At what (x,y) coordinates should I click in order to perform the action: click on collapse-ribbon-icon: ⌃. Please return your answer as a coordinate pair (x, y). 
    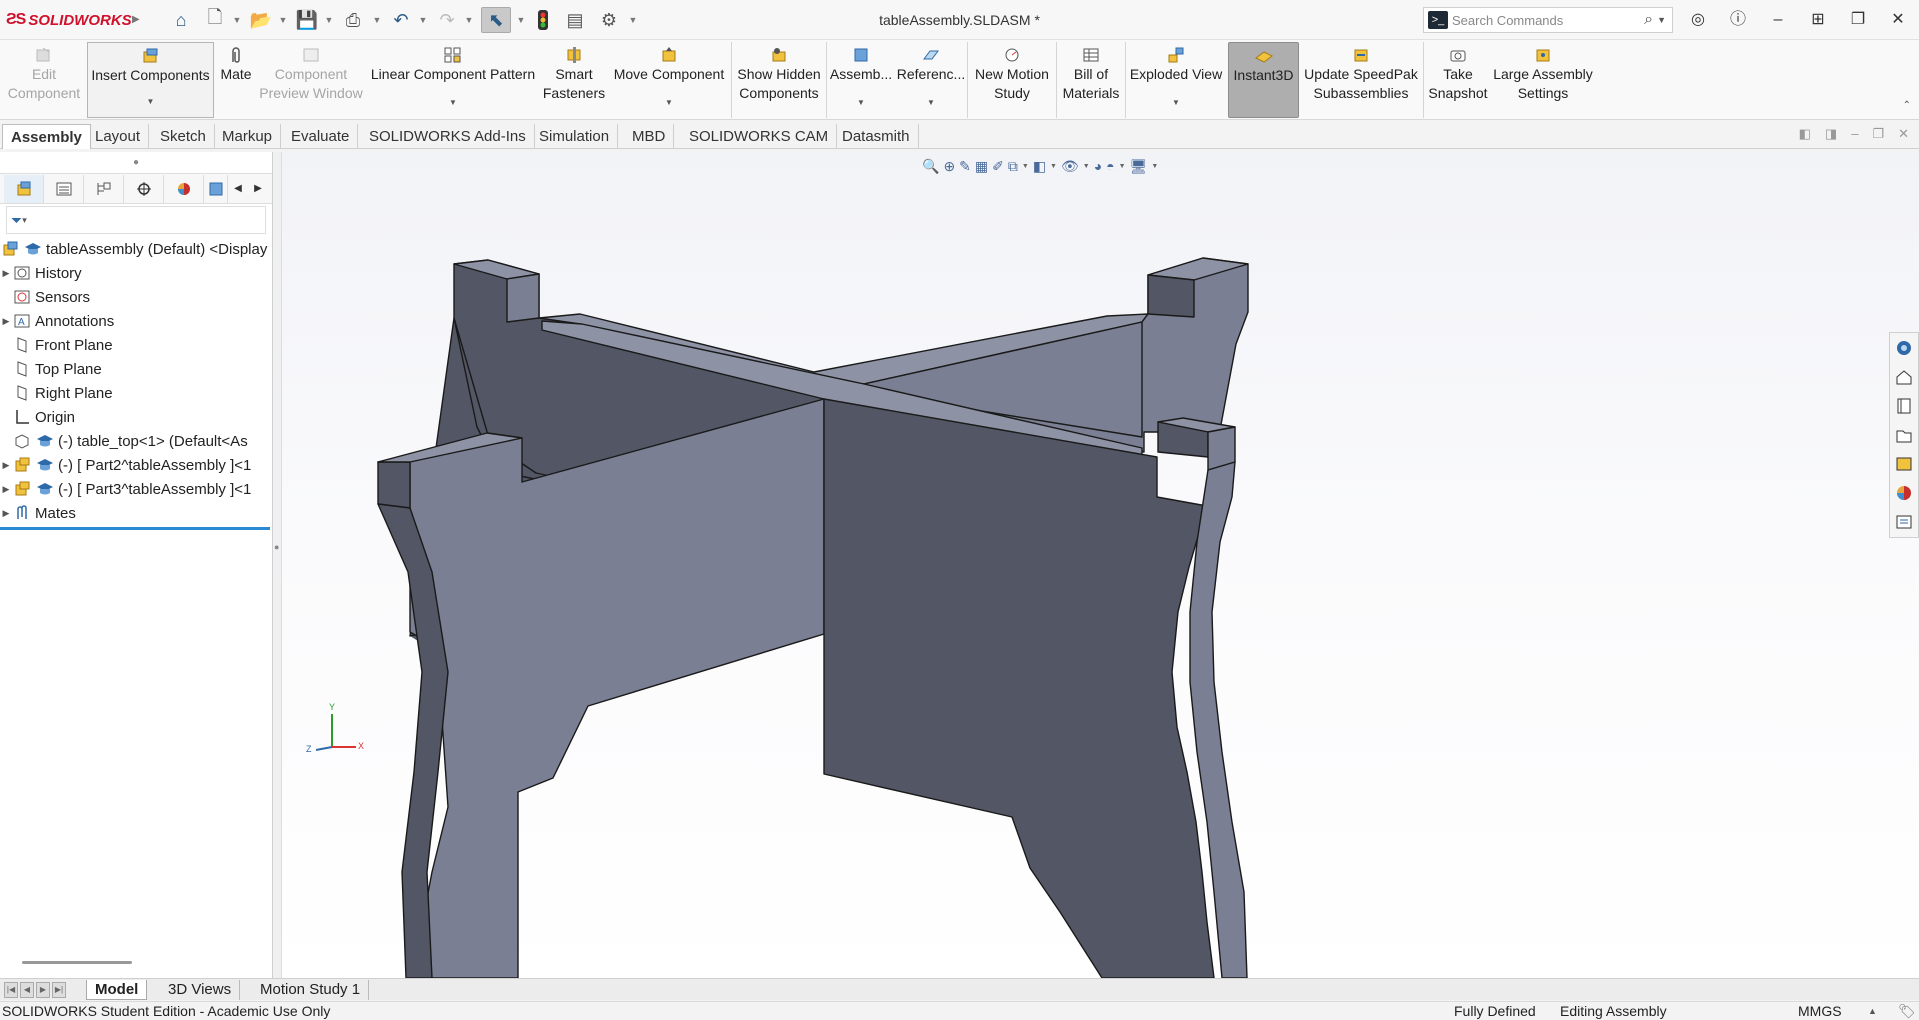
    Looking at the image, I should click on (1907, 105).